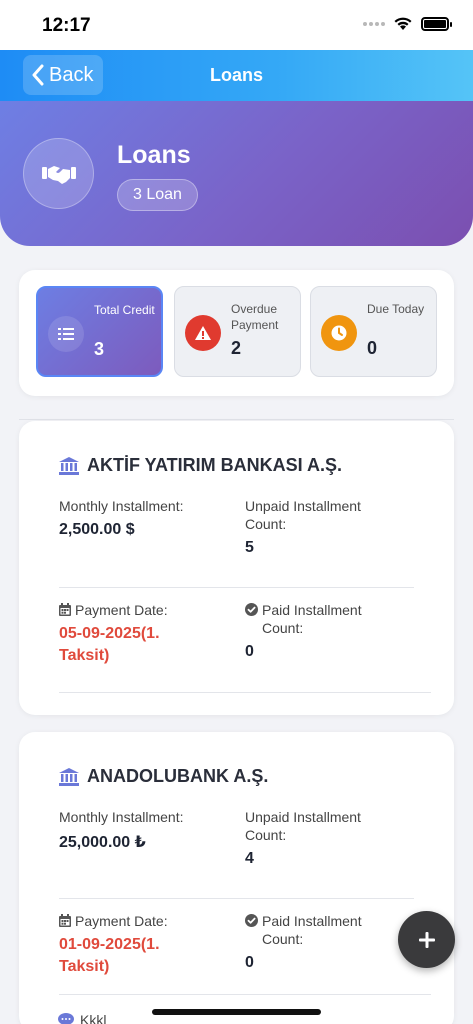  I want to click on stat-overdue-payment: Overdue Payment 2, so click(237, 331).